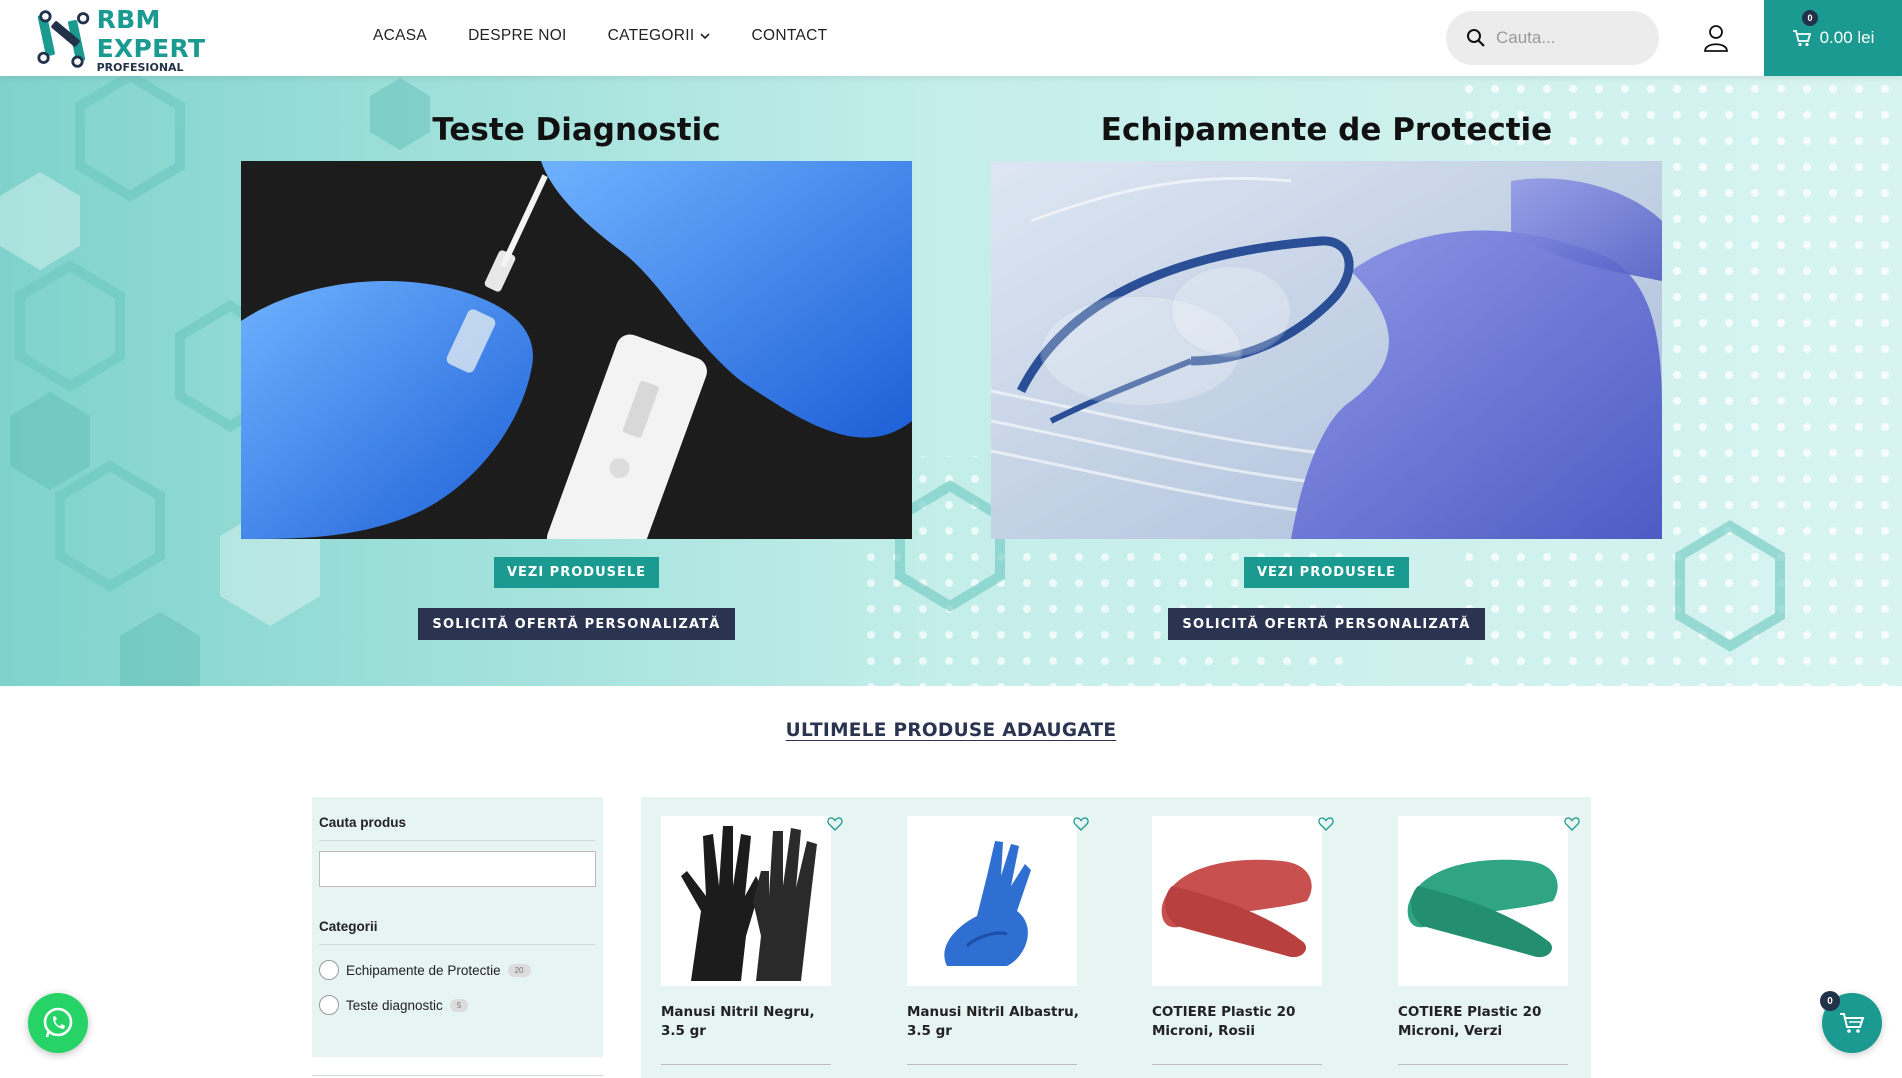  I want to click on category-label: Echipamente de Protectie, so click(423, 970).